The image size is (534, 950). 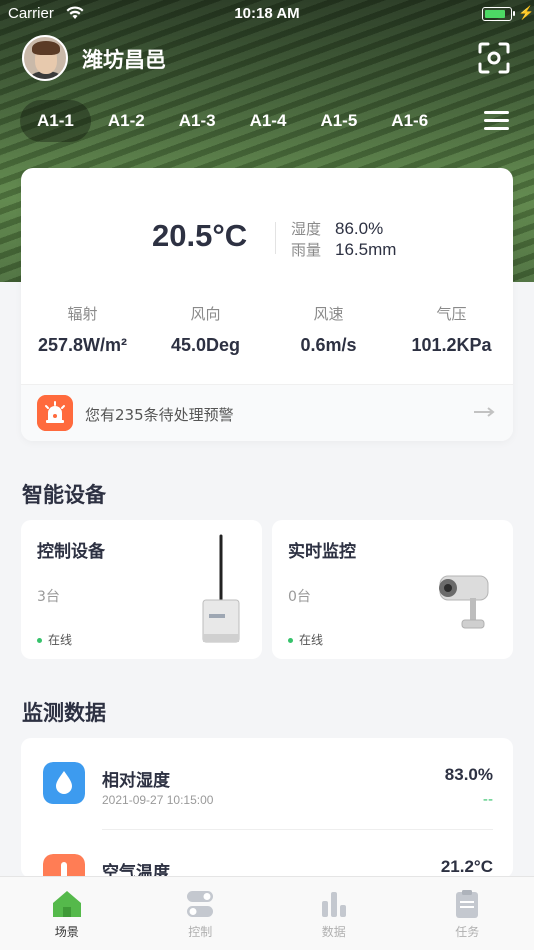 I want to click on bar-chart-icon, so click(x=333, y=904).